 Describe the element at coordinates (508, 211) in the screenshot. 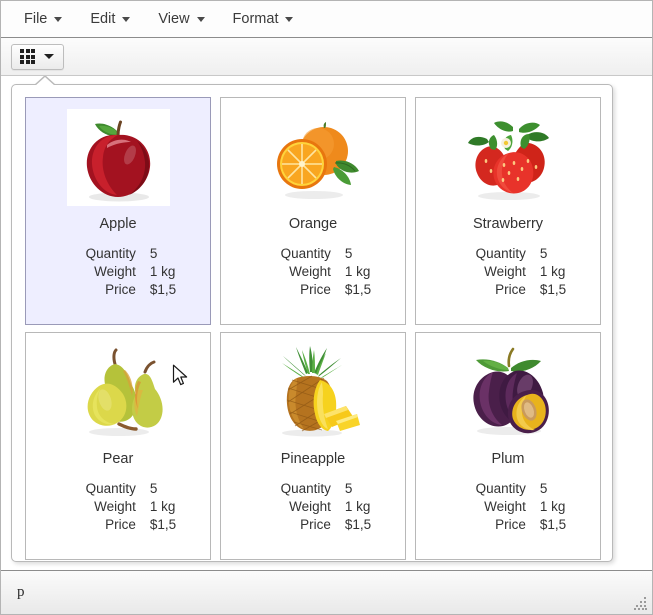

I see `fruit-card: Strawberry Quantity 5 Weight 1 kg Price $1,5` at that location.